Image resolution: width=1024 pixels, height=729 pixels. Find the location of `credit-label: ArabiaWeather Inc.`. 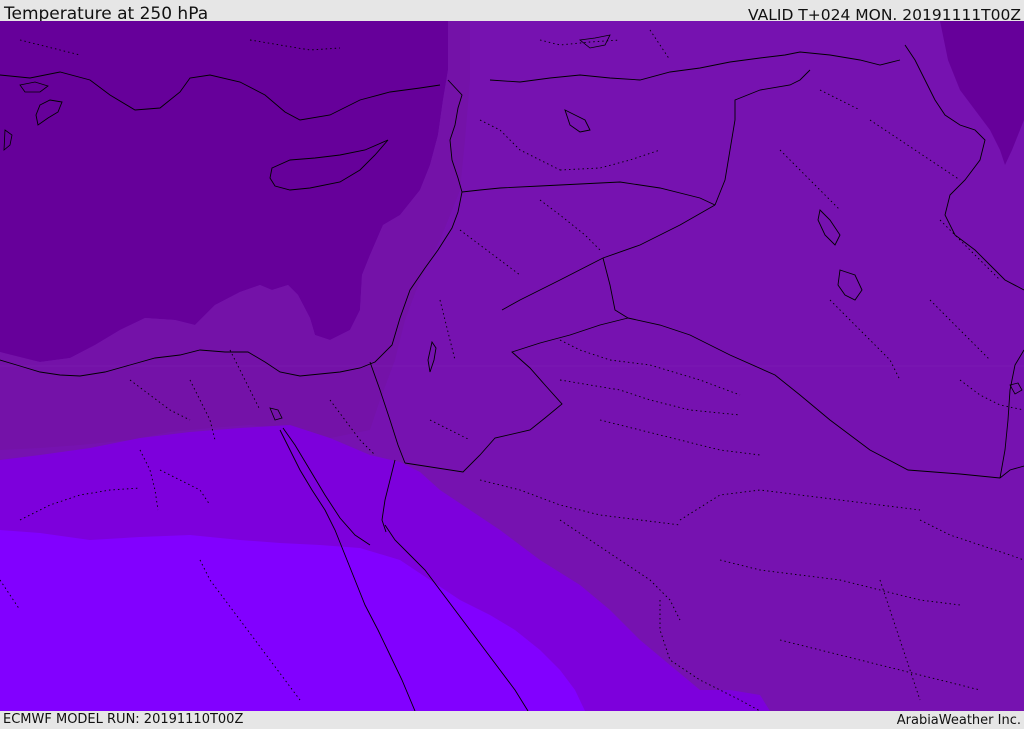

credit-label: ArabiaWeather Inc. is located at coordinates (958, 720).